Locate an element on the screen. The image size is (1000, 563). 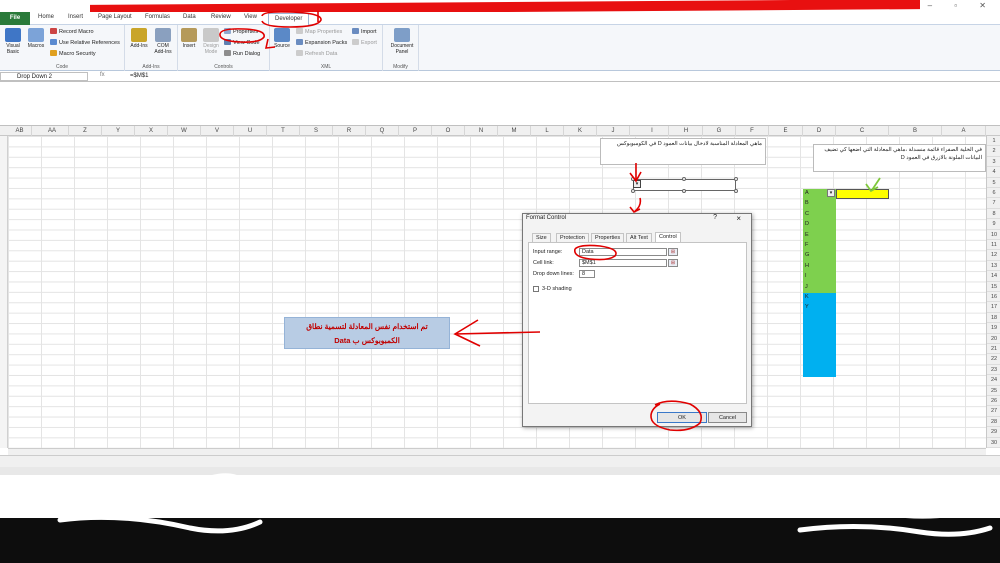
column-header: AB is located at coordinates (20, 131).